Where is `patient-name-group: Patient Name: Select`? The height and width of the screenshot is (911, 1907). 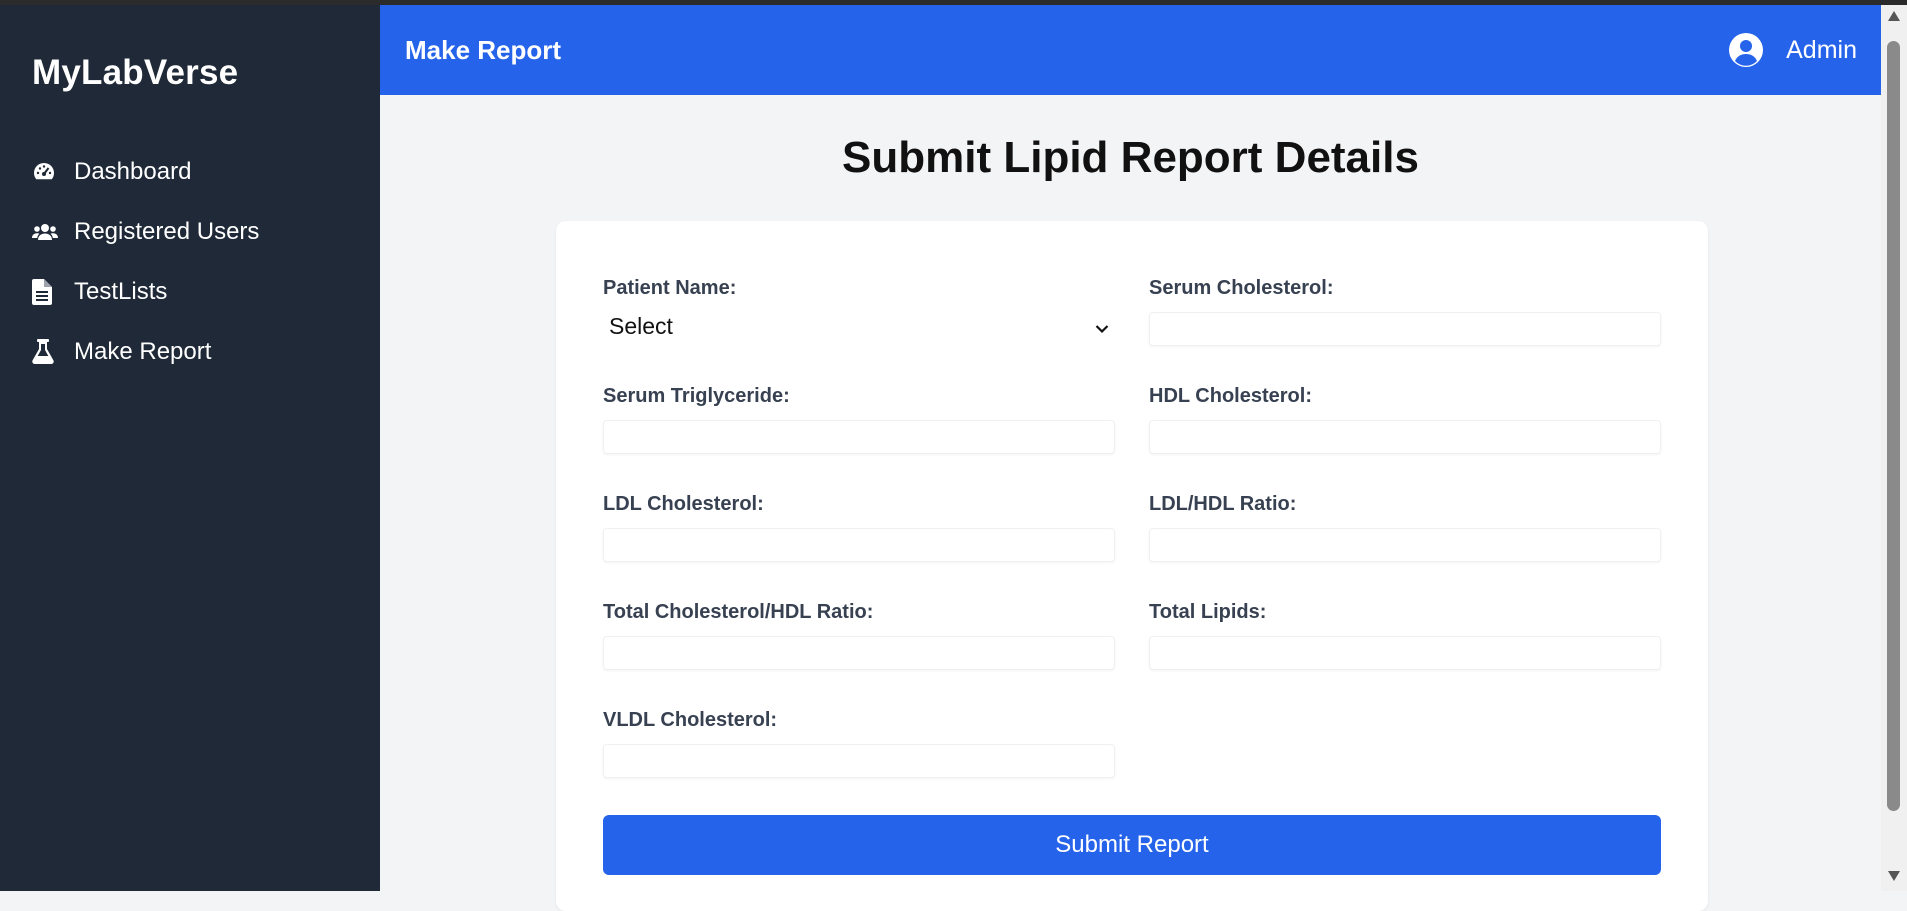 patient-name-group: Patient Name: Select is located at coordinates (859, 310).